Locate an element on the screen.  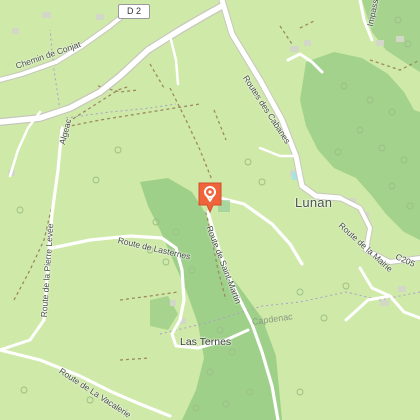
location-pin-icon is located at coordinates (210, 198).